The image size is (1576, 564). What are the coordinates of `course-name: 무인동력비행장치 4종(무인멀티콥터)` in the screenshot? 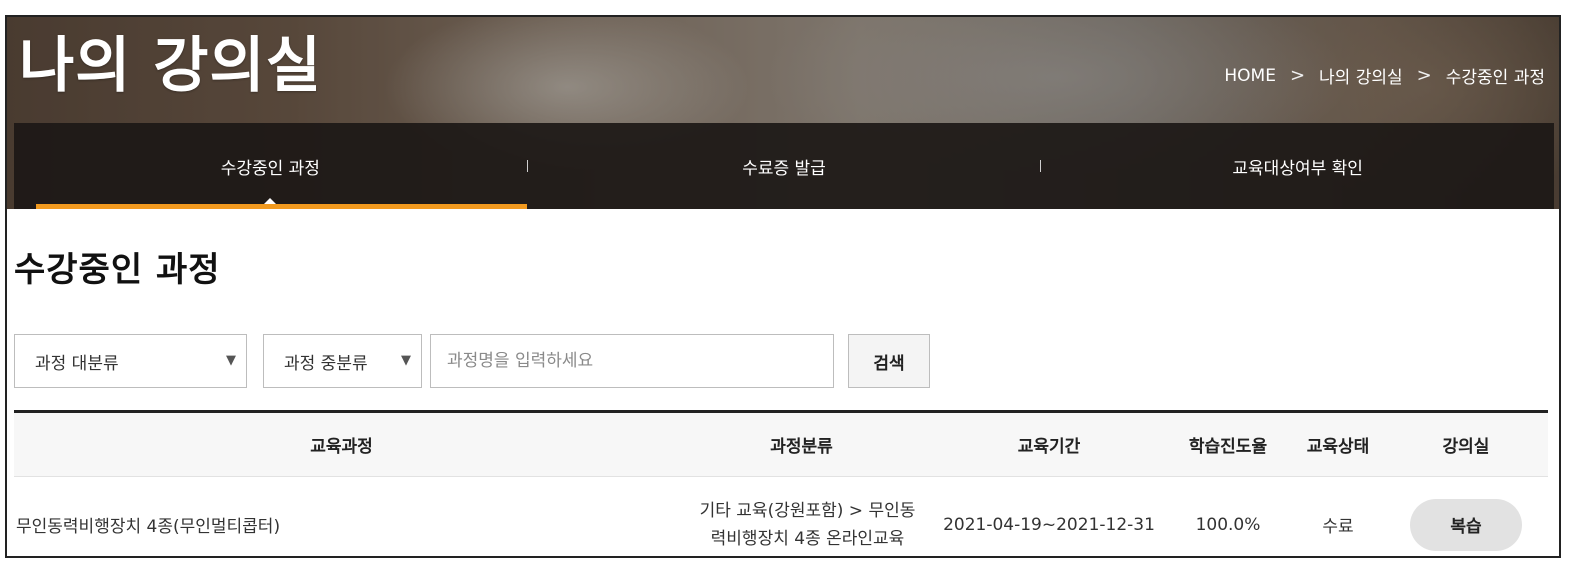 It's located at (341, 524).